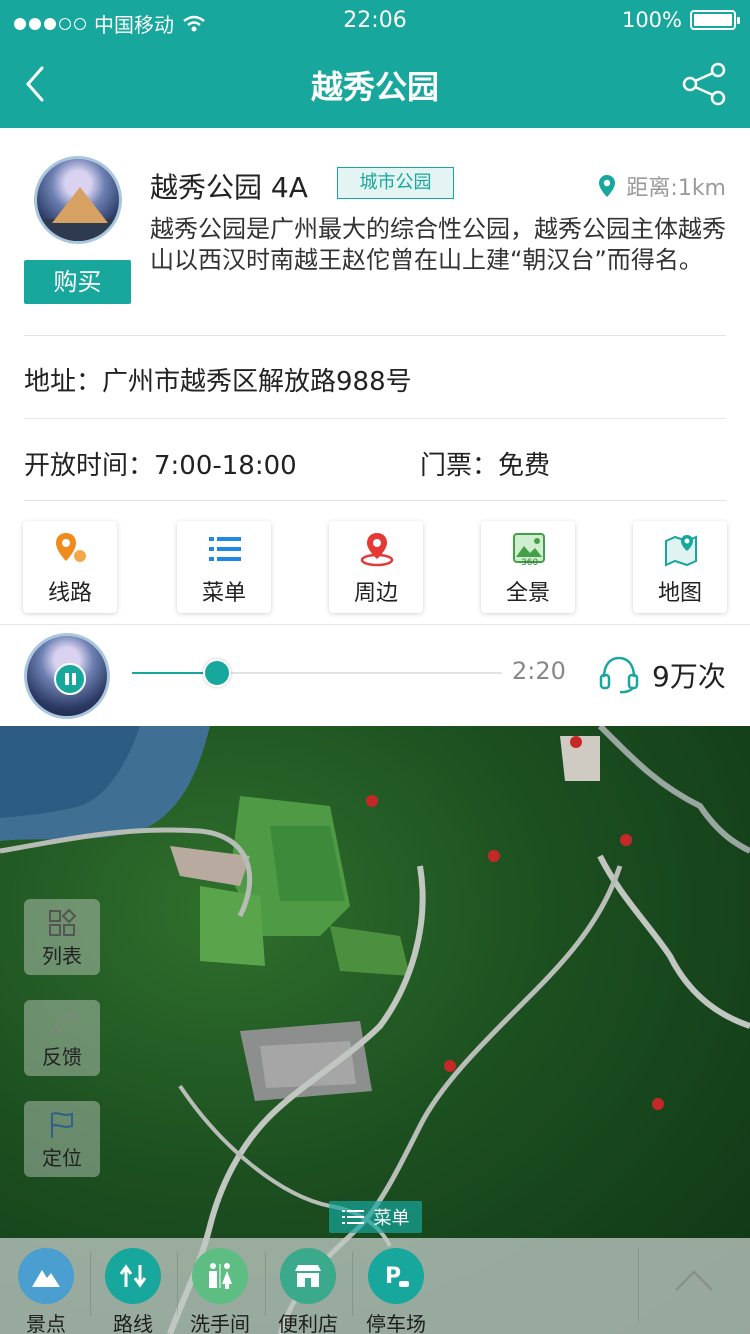  Describe the element at coordinates (62, 937) in the screenshot. I see `map-list-button: 列表` at that location.